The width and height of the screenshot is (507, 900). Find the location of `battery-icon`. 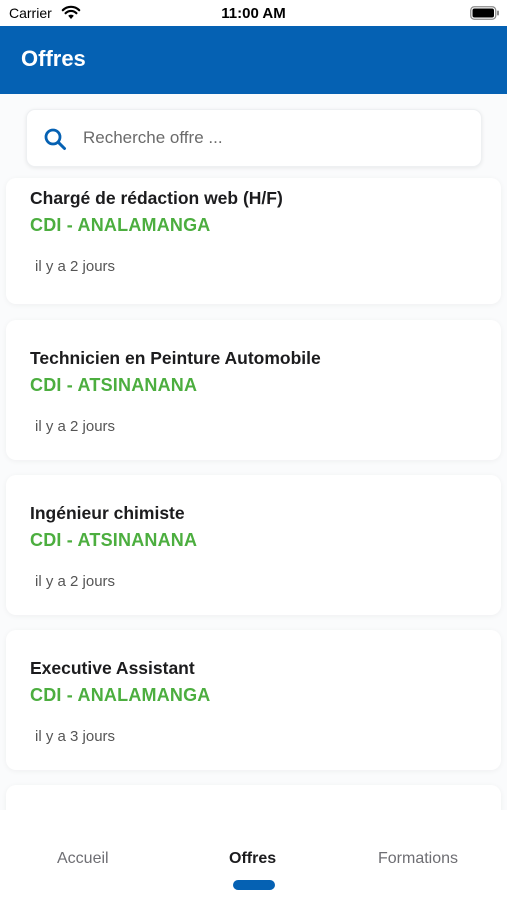

battery-icon is located at coordinates (485, 13).